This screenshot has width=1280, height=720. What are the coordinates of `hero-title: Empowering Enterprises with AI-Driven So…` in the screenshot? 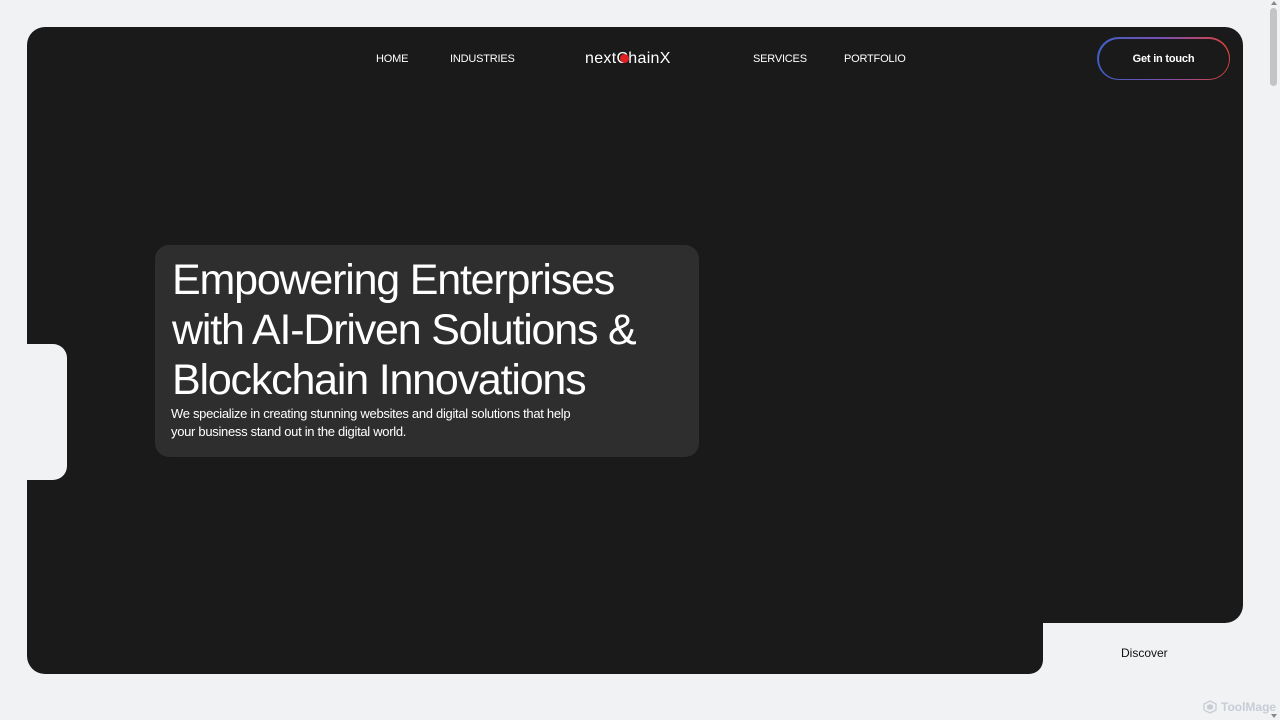 It's located at (404, 330).